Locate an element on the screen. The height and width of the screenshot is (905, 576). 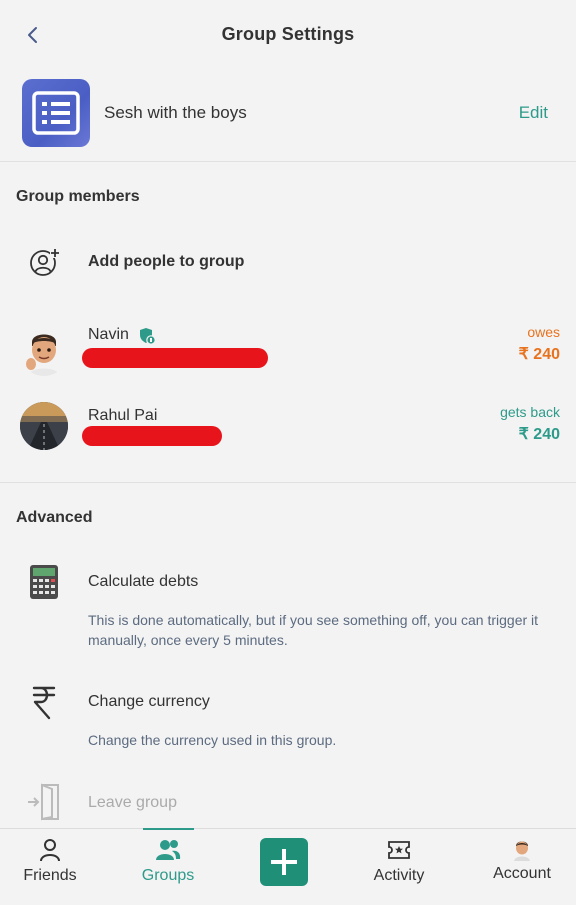
add-people-button: Add people to group is located at coordinates (288, 262).